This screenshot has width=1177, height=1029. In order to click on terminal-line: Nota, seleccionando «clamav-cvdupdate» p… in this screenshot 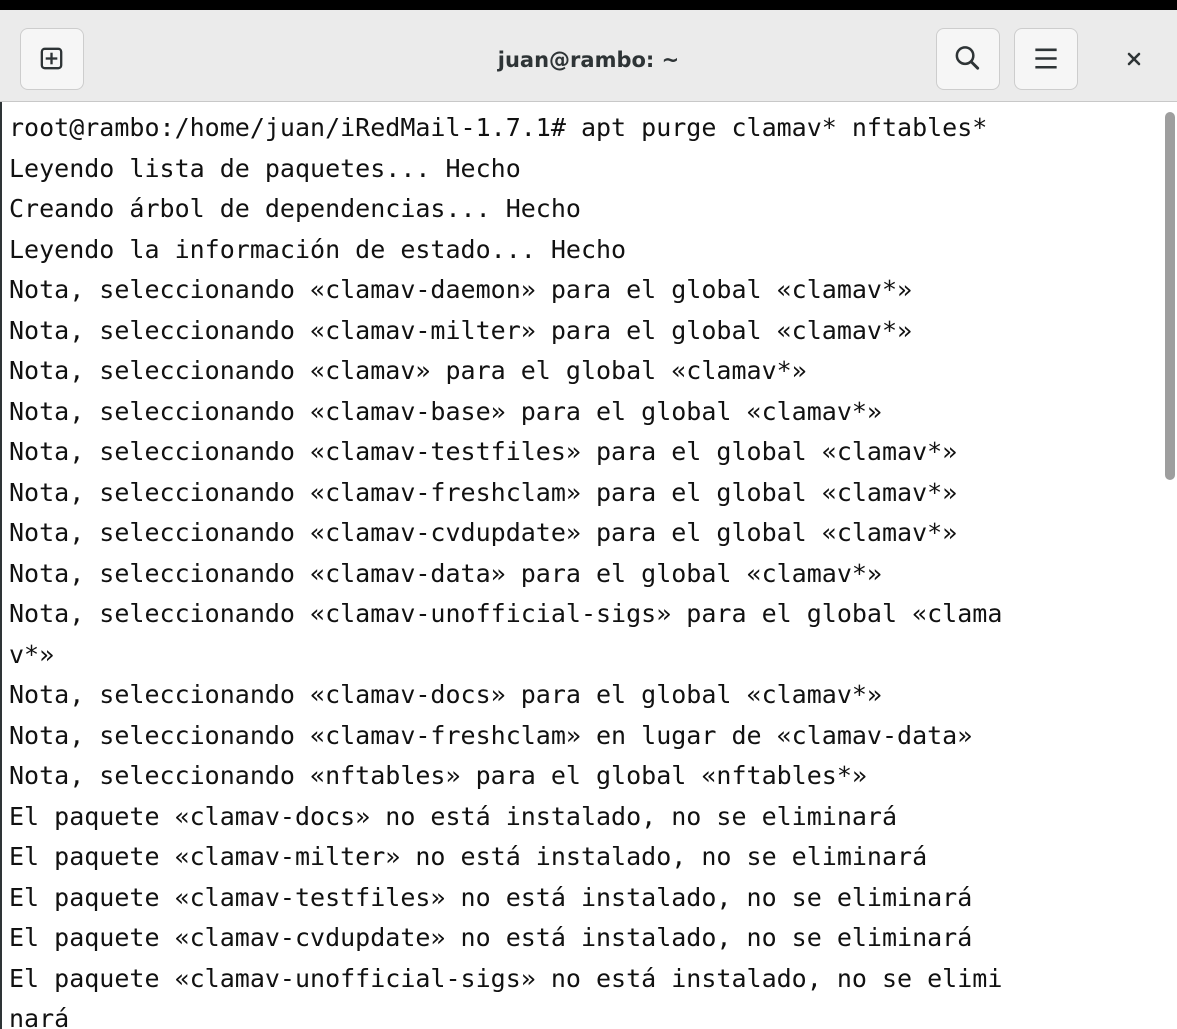, I will do `click(483, 532)`.